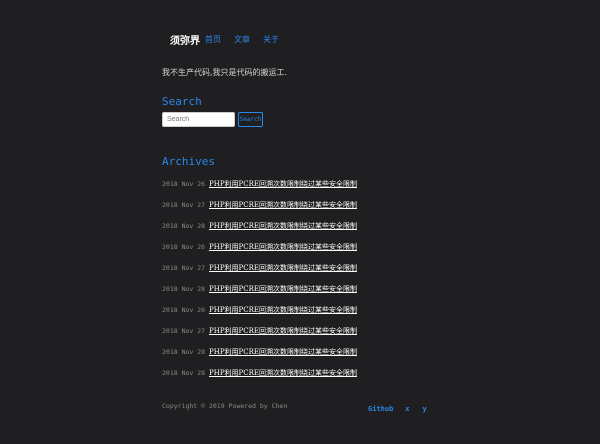  Describe the element at coordinates (185, 39) in the screenshot. I see `site-brand: 须弥界` at that location.